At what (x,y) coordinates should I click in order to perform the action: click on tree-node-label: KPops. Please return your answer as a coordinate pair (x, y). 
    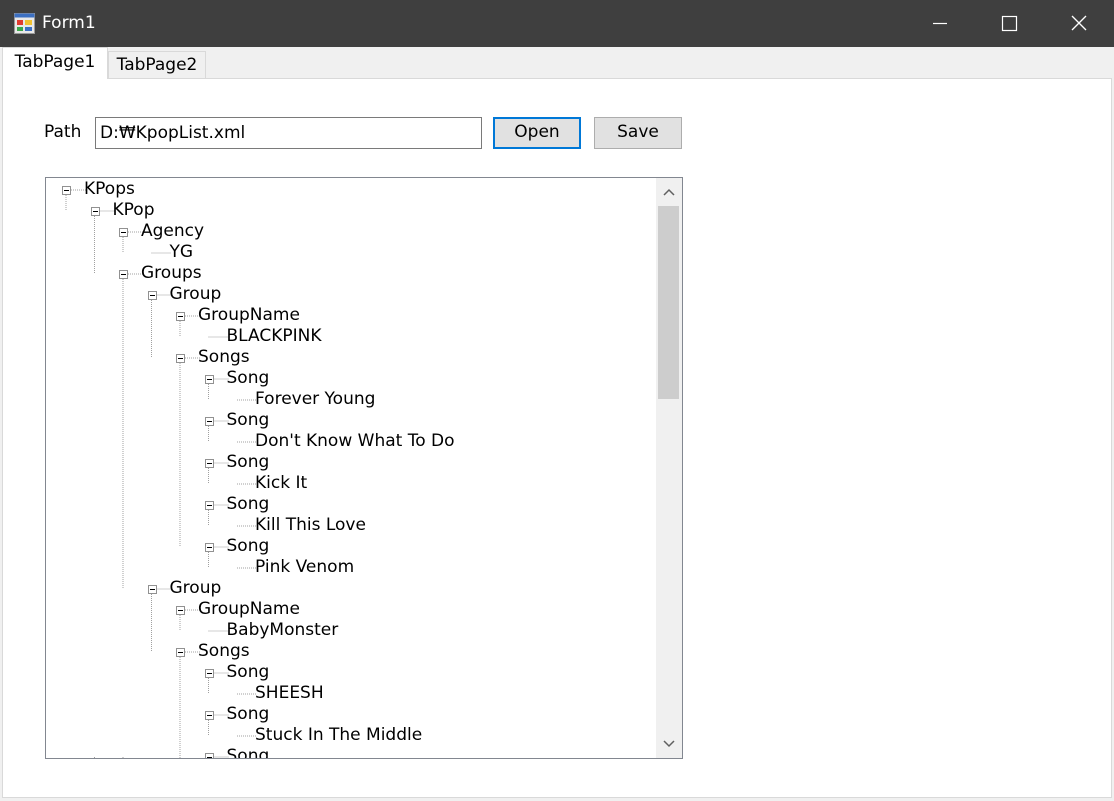
    Looking at the image, I should click on (109, 189).